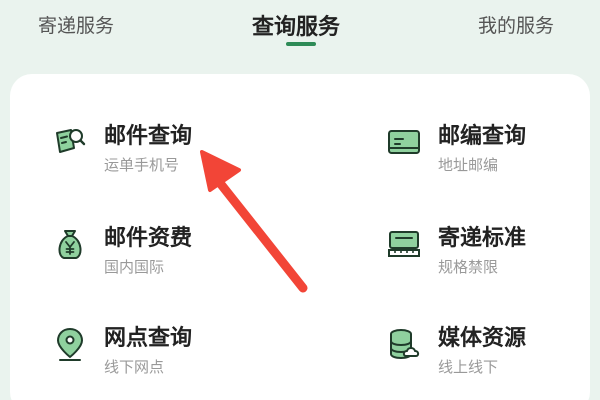  Describe the element at coordinates (468, 367) in the screenshot. I see `service-subtitle: 线上线下` at that location.